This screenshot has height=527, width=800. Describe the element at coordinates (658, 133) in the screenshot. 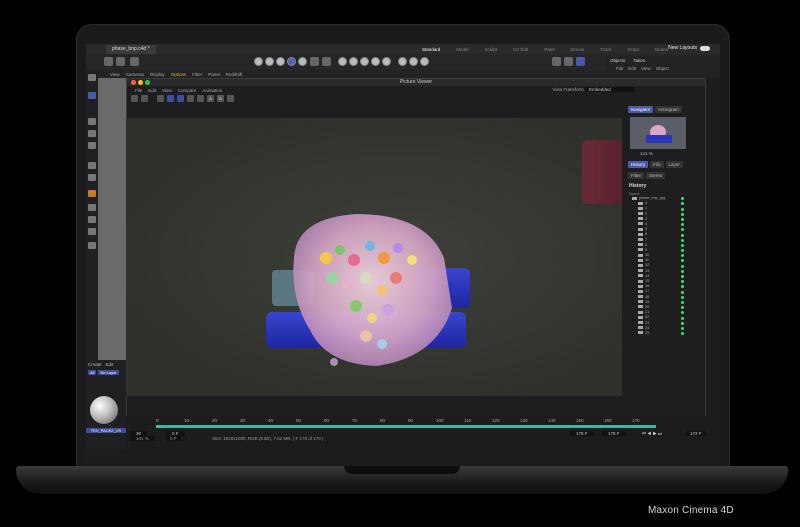

I see `navigator-thumbnail` at that location.